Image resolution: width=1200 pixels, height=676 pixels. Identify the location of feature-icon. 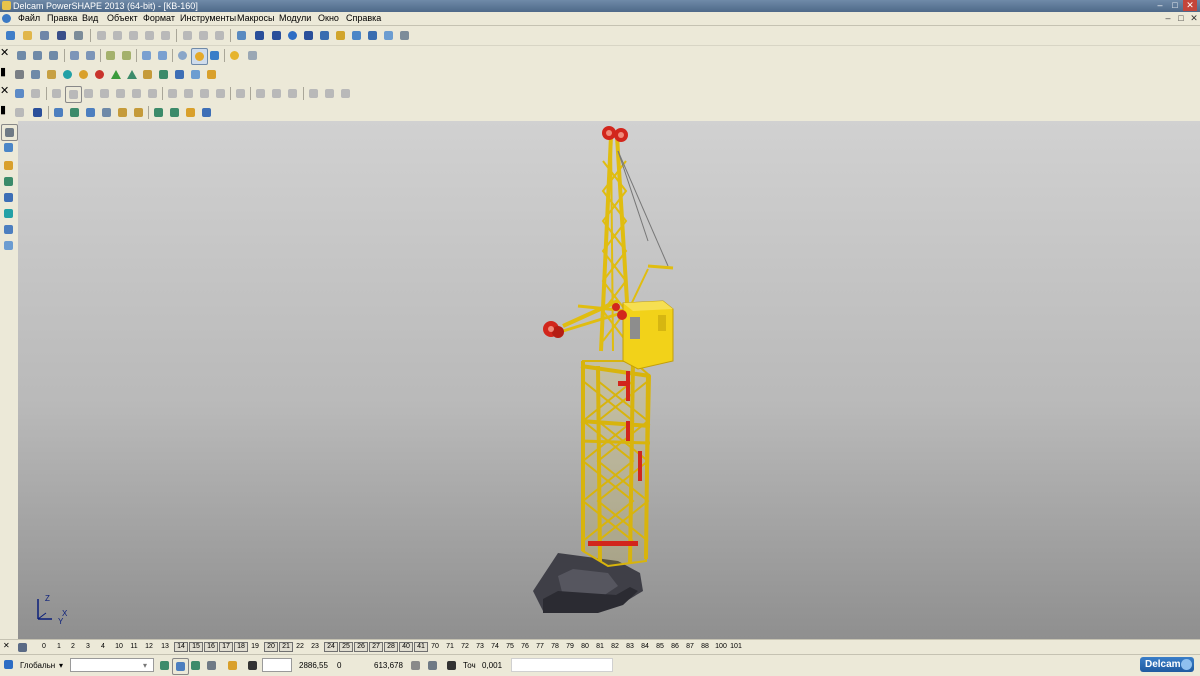
(8, 245).